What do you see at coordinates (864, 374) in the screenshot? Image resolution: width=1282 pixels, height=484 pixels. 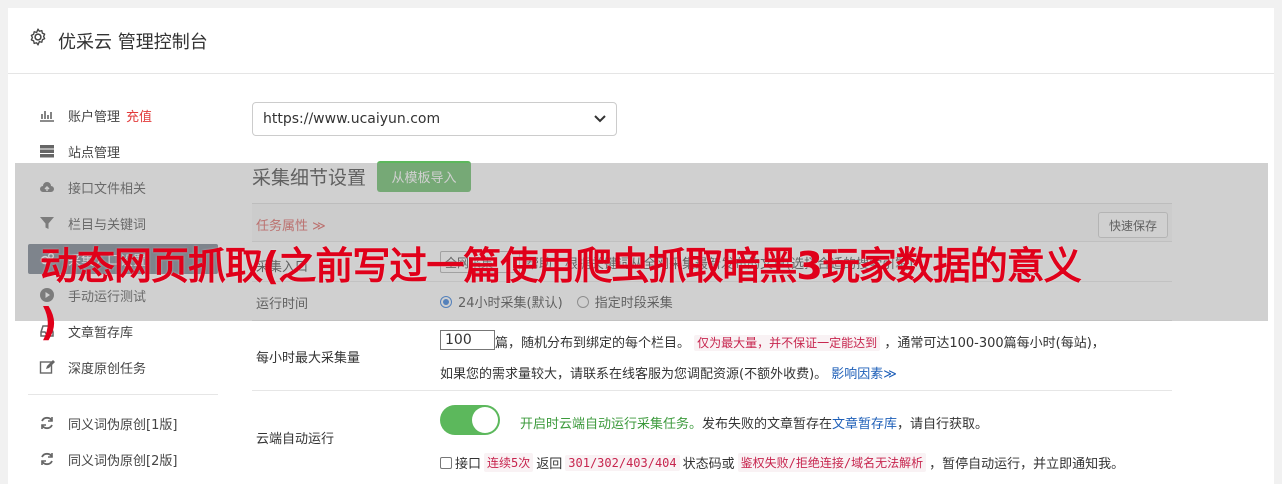 I see `influence-factors-link: 影响因素≫` at bounding box center [864, 374].